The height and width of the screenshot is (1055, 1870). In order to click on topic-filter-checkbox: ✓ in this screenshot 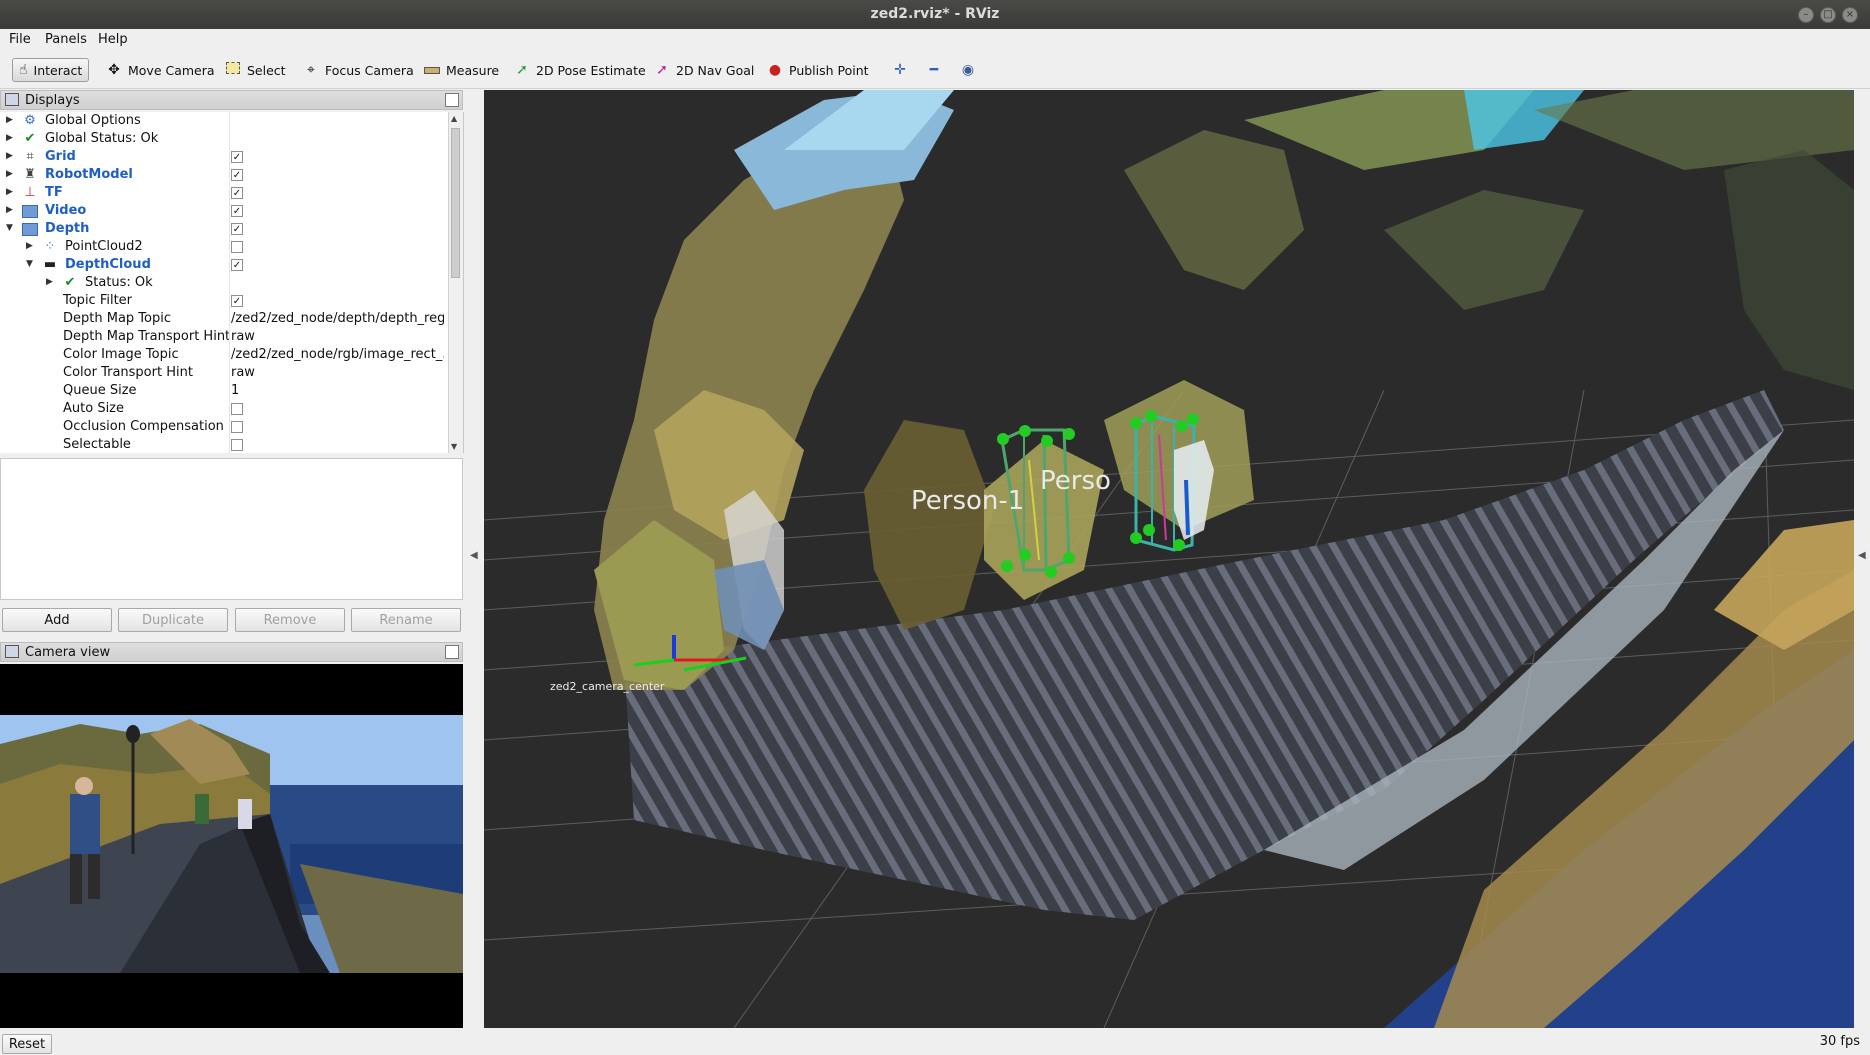, I will do `click(237, 301)`.